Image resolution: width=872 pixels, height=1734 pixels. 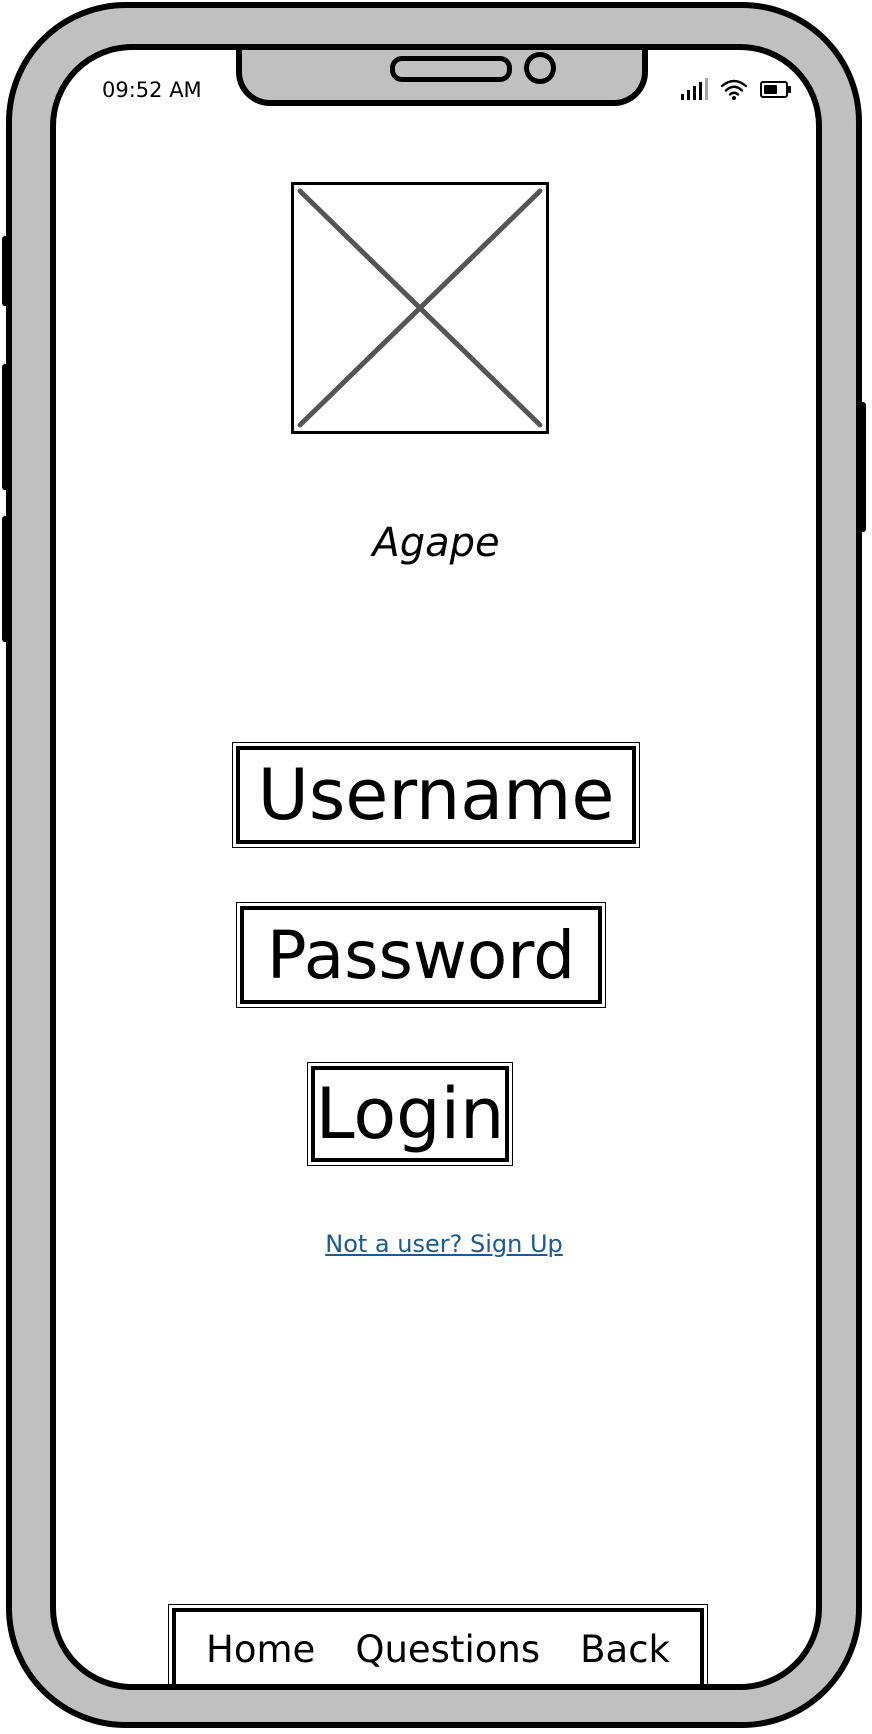 What do you see at coordinates (260, 1649) in the screenshot?
I see `nav-home: Home` at bounding box center [260, 1649].